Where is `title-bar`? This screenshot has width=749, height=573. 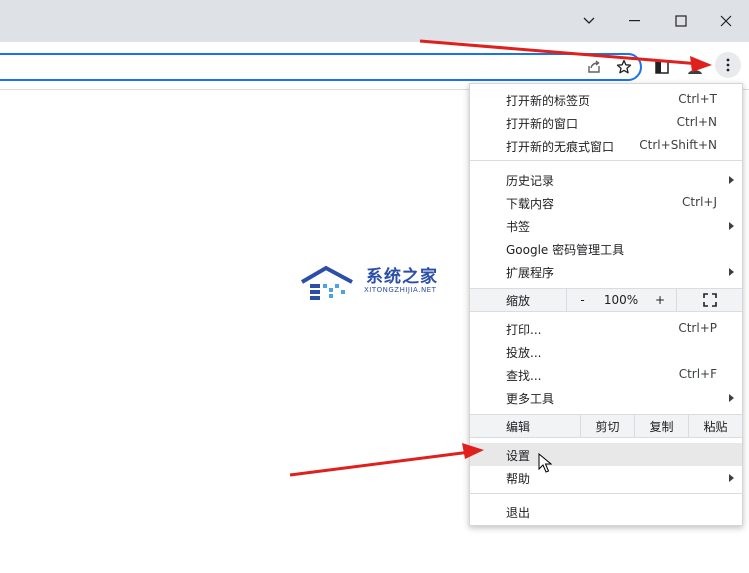 title-bar is located at coordinates (374, 21).